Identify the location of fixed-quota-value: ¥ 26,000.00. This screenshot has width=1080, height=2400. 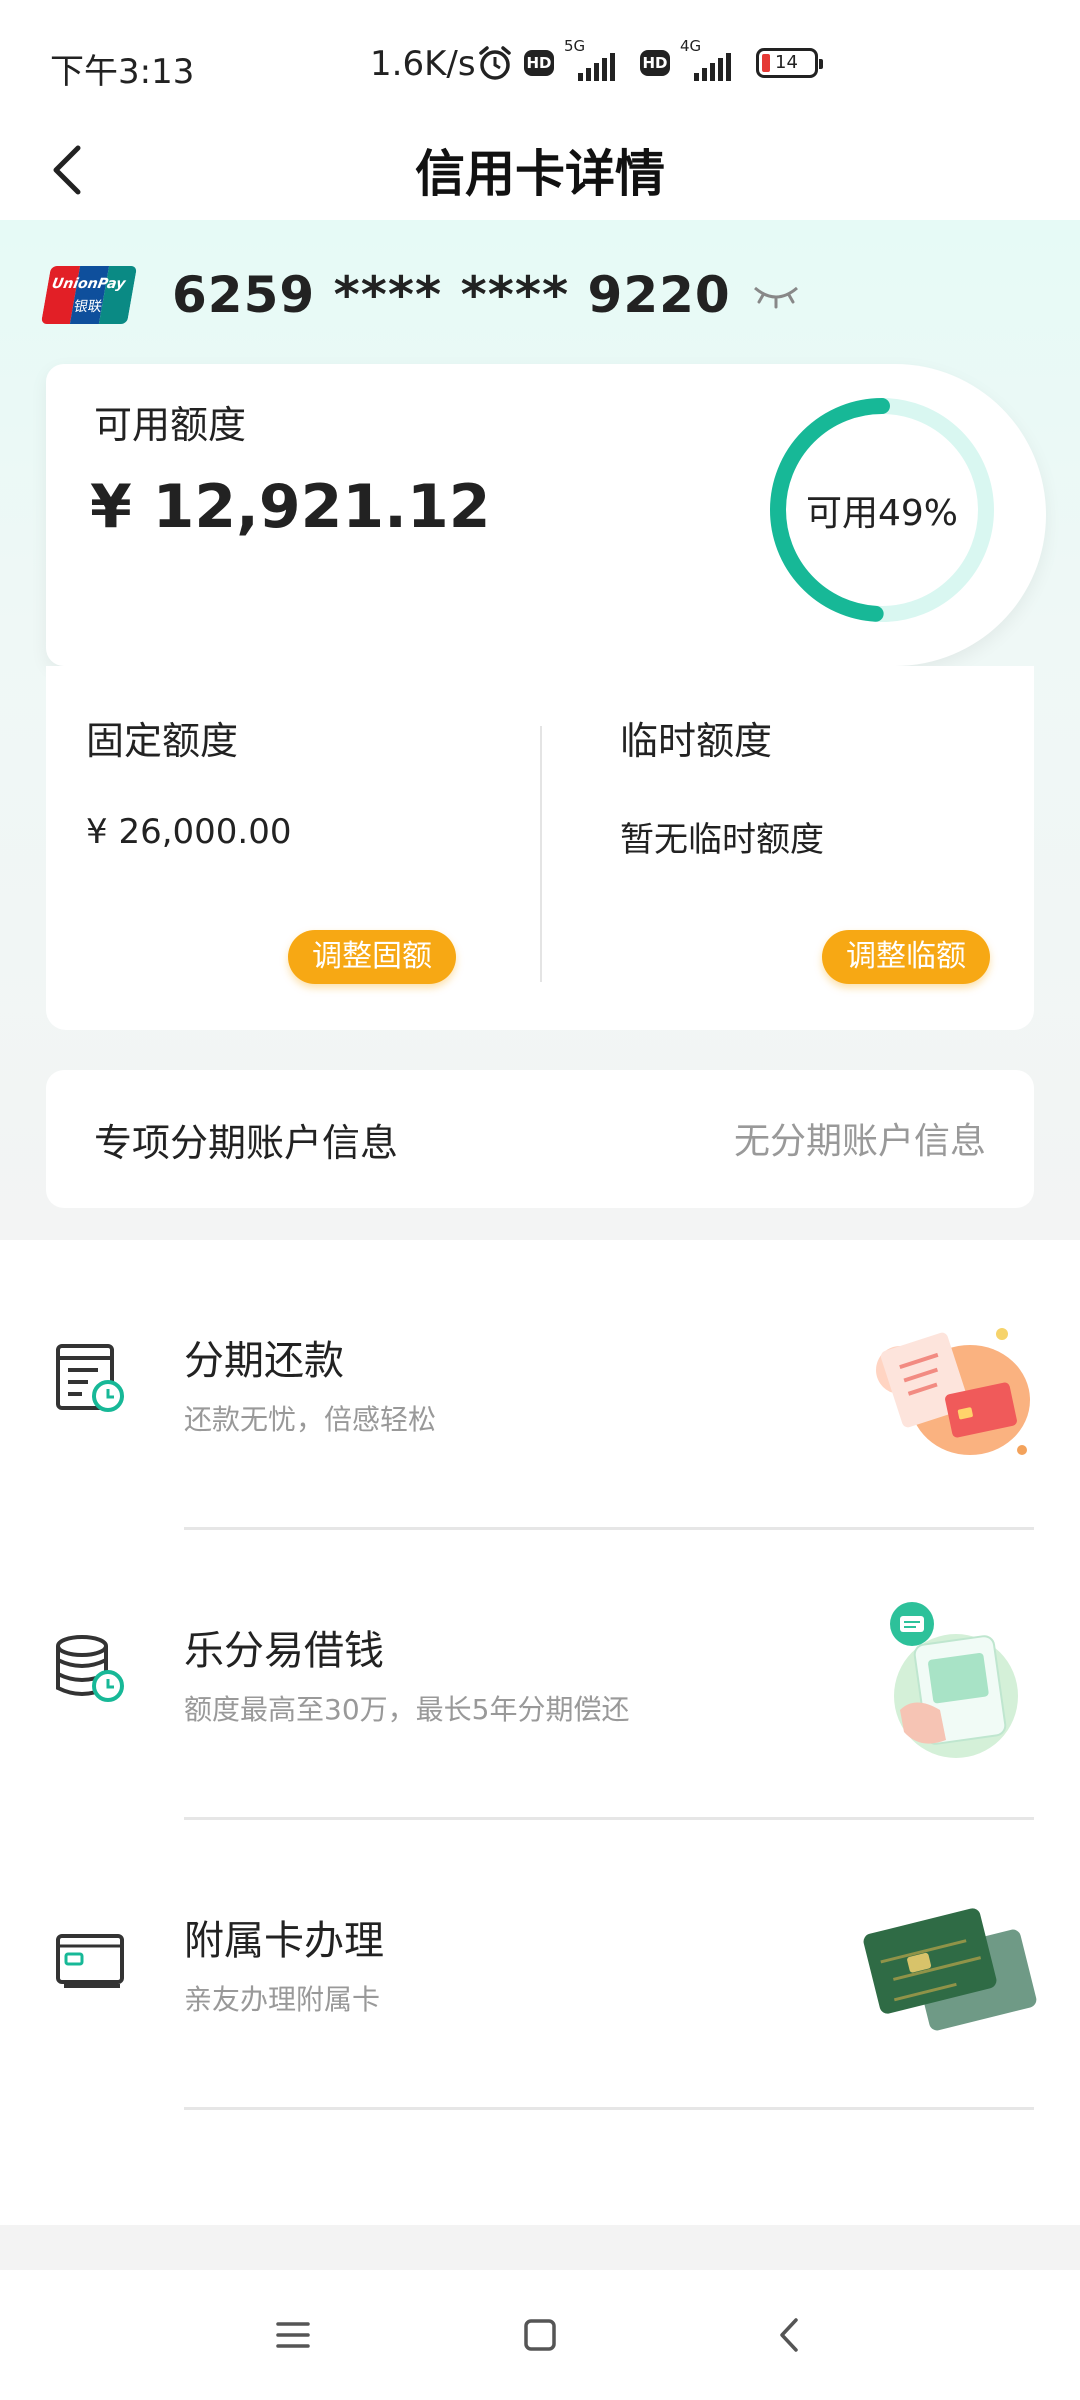
(189, 832).